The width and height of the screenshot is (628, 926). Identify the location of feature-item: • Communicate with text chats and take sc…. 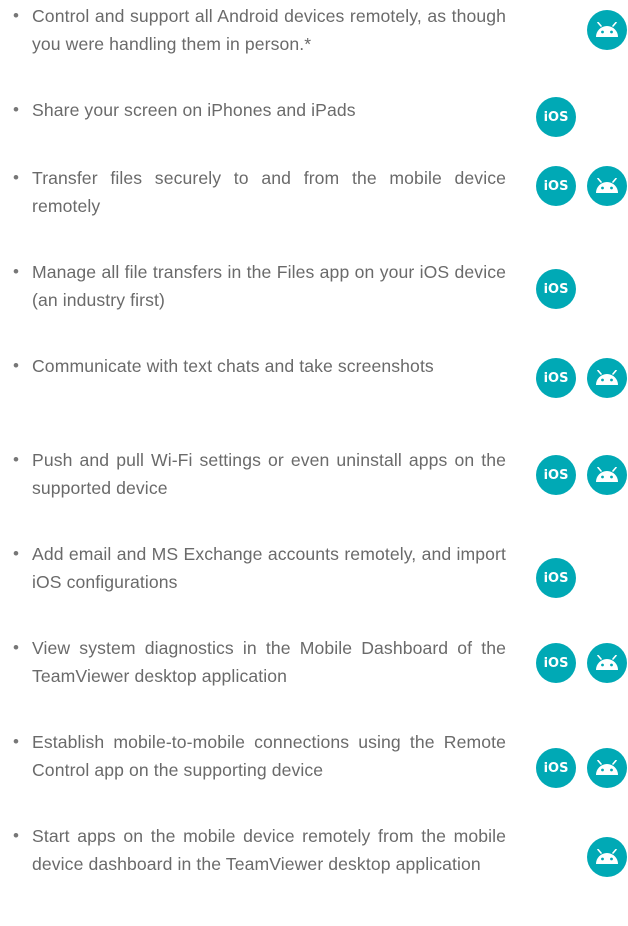
(314, 397).